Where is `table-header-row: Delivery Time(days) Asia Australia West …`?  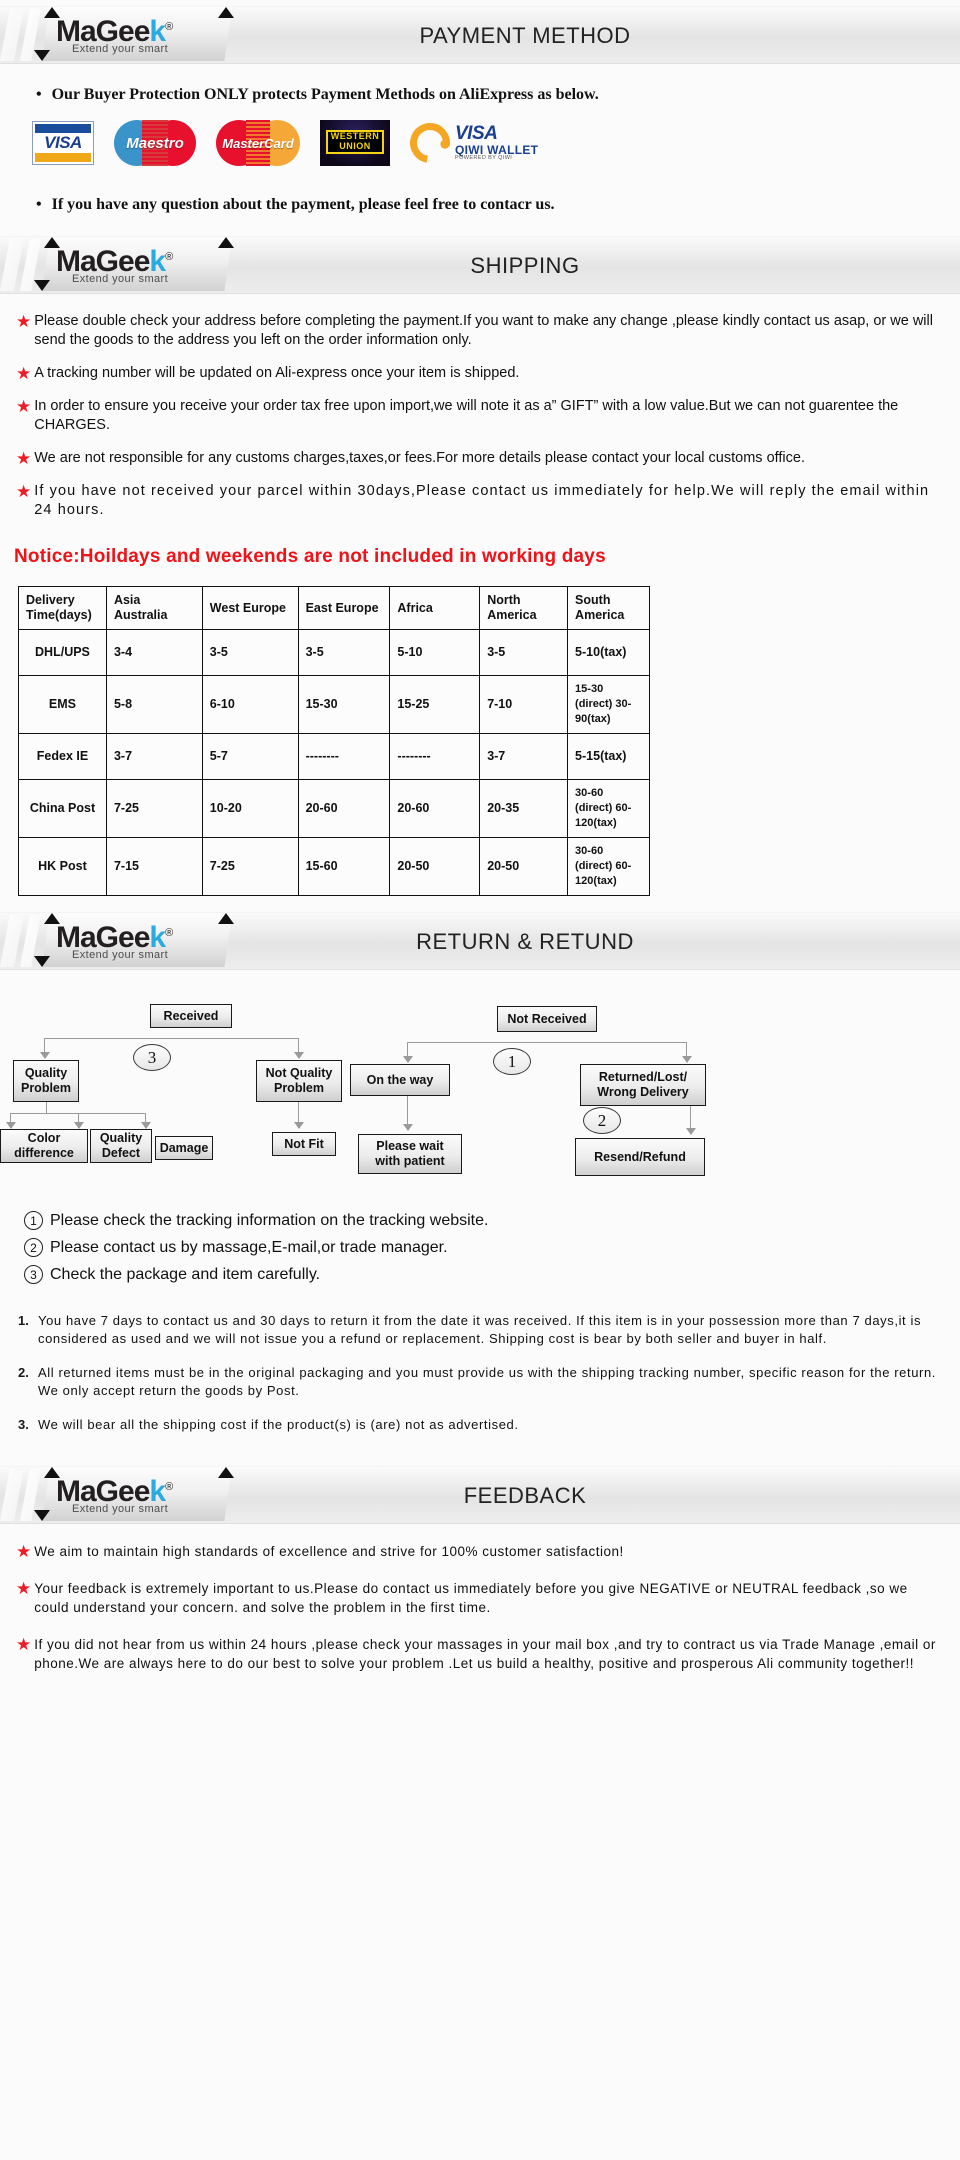 table-header-row: Delivery Time(days) Asia Australia West … is located at coordinates (334, 608).